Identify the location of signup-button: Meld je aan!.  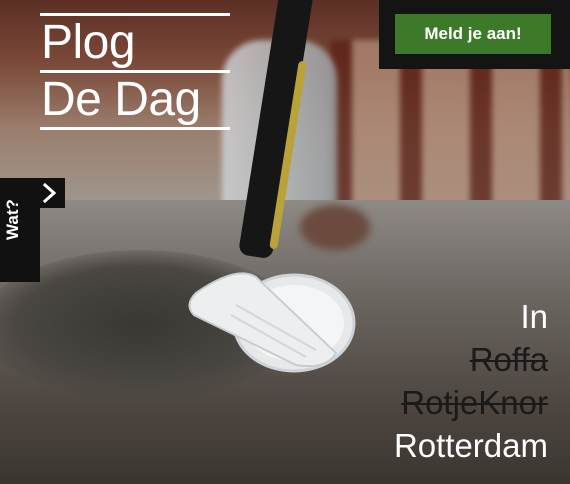
(473, 34).